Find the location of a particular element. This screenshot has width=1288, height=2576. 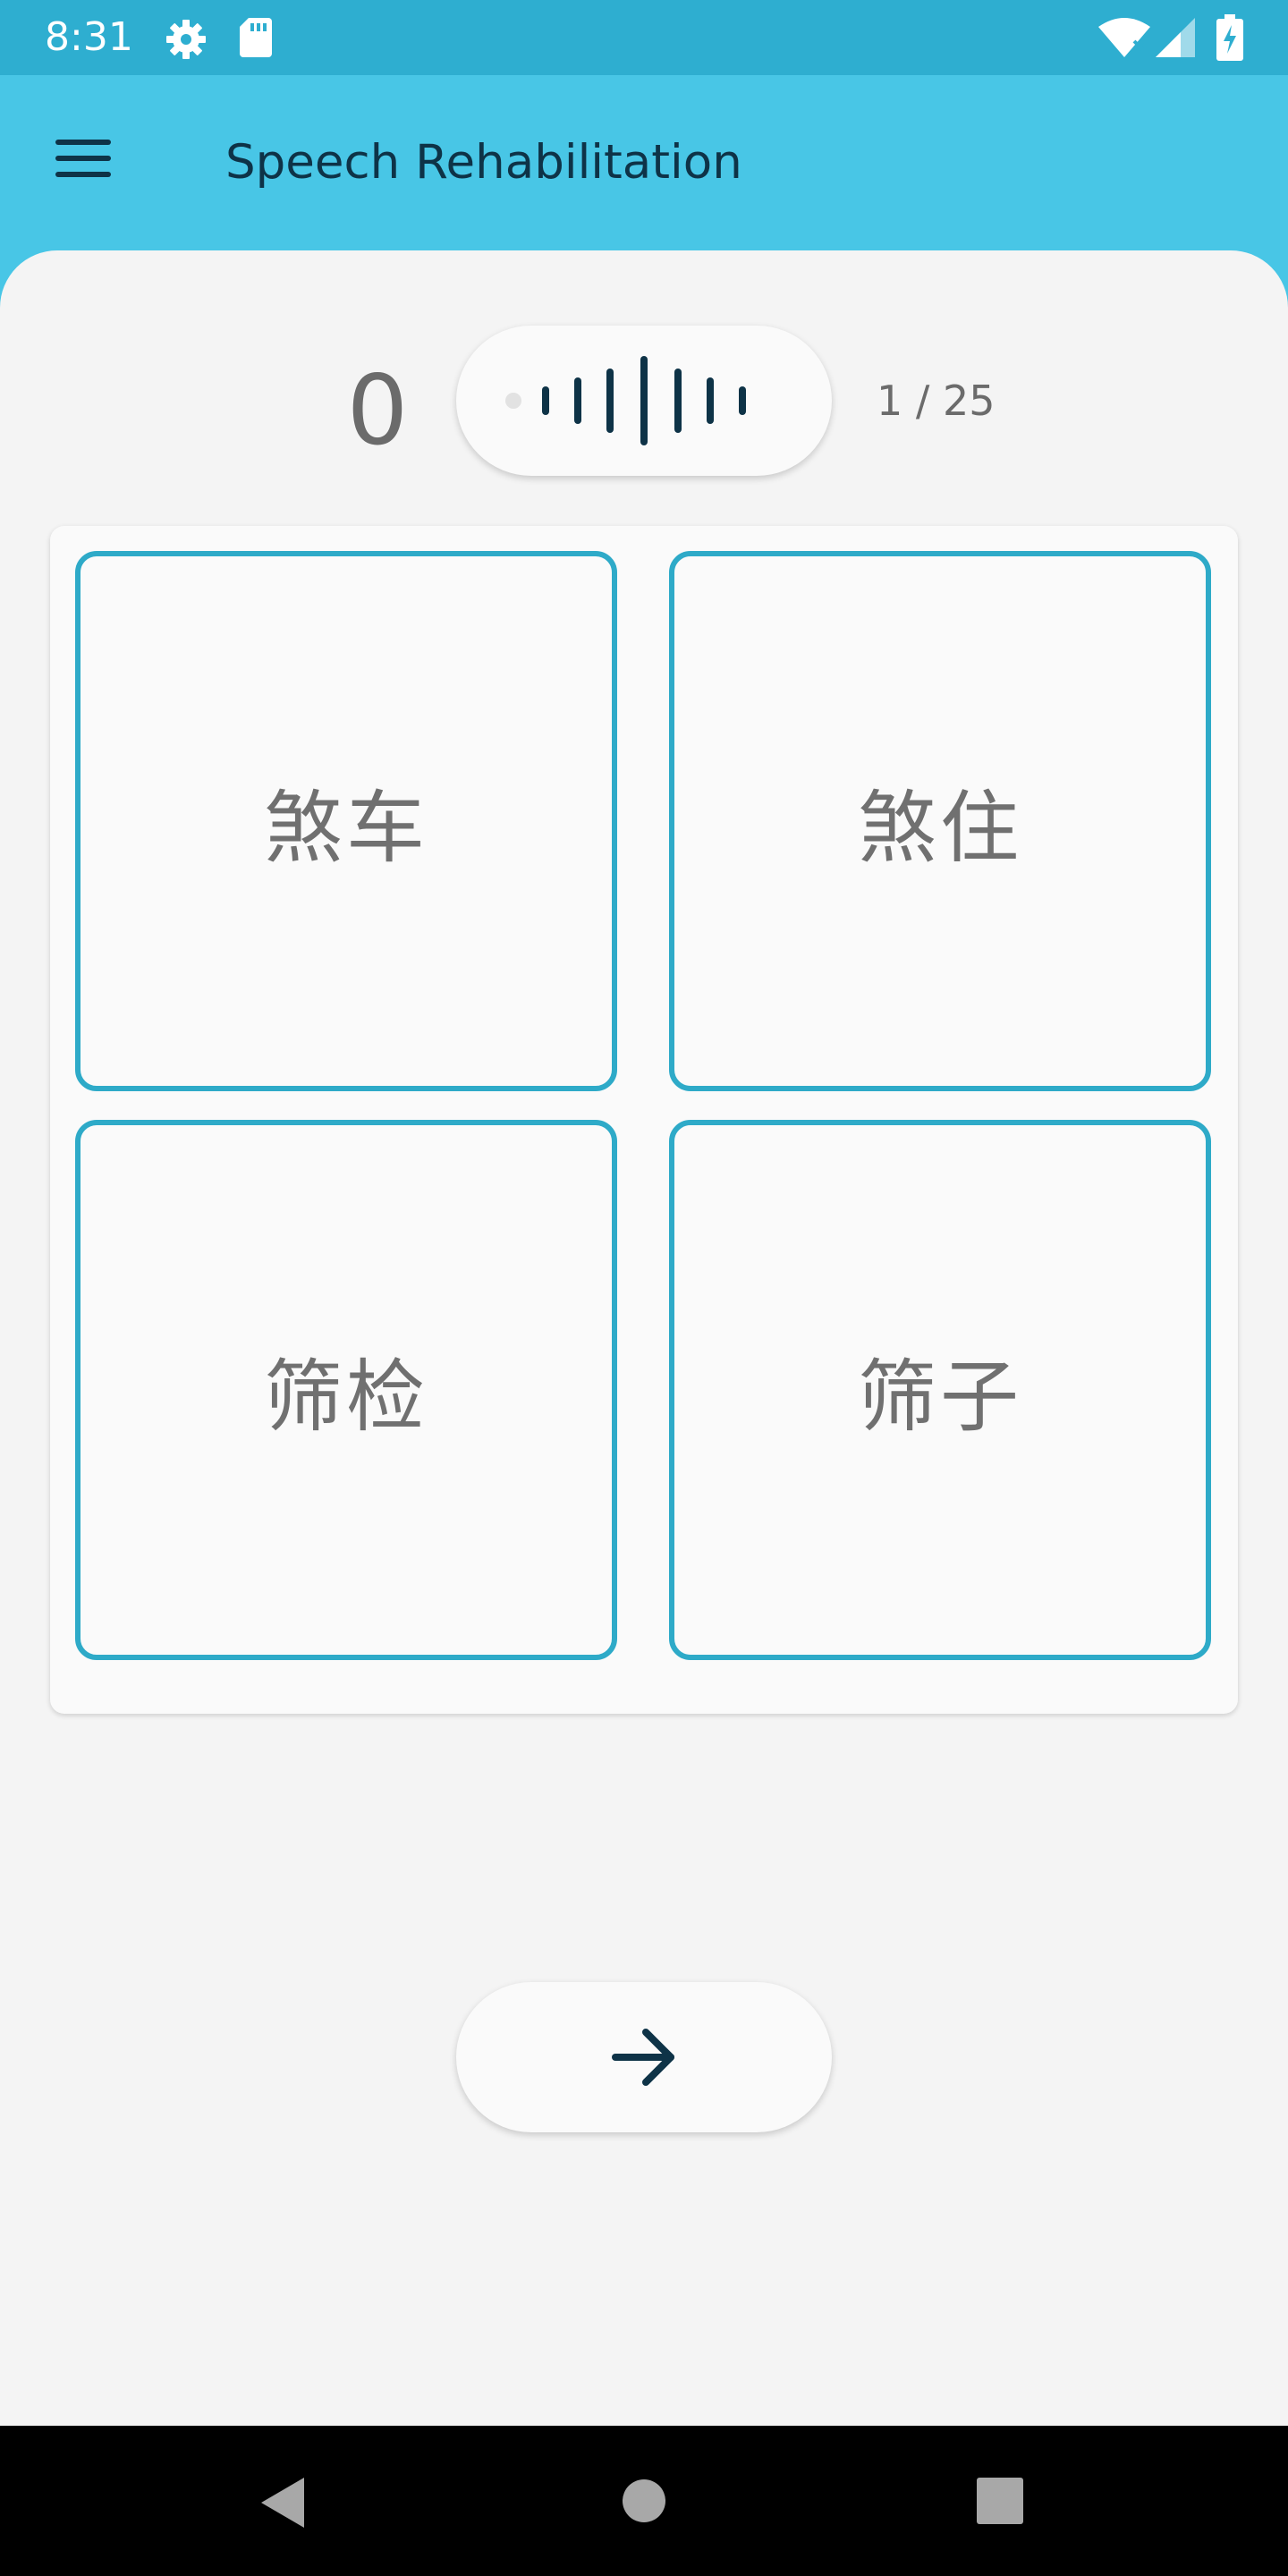

app-title: Speech Rehabilitation is located at coordinates (483, 162).